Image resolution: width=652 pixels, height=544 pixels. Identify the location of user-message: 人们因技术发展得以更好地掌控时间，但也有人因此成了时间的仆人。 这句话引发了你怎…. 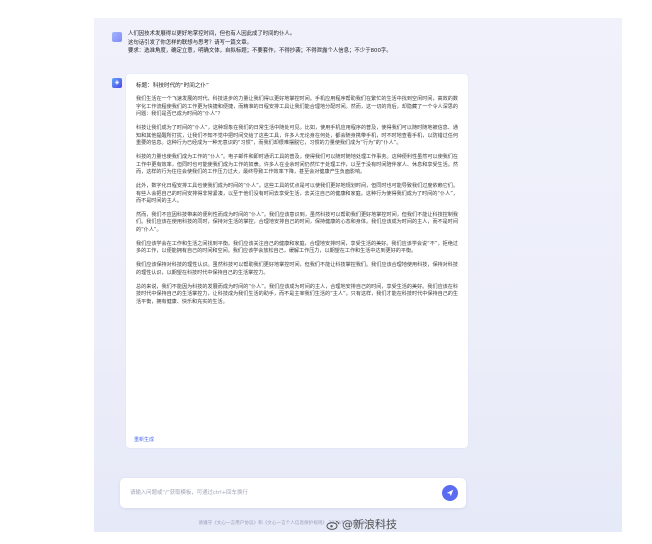
(302, 43).